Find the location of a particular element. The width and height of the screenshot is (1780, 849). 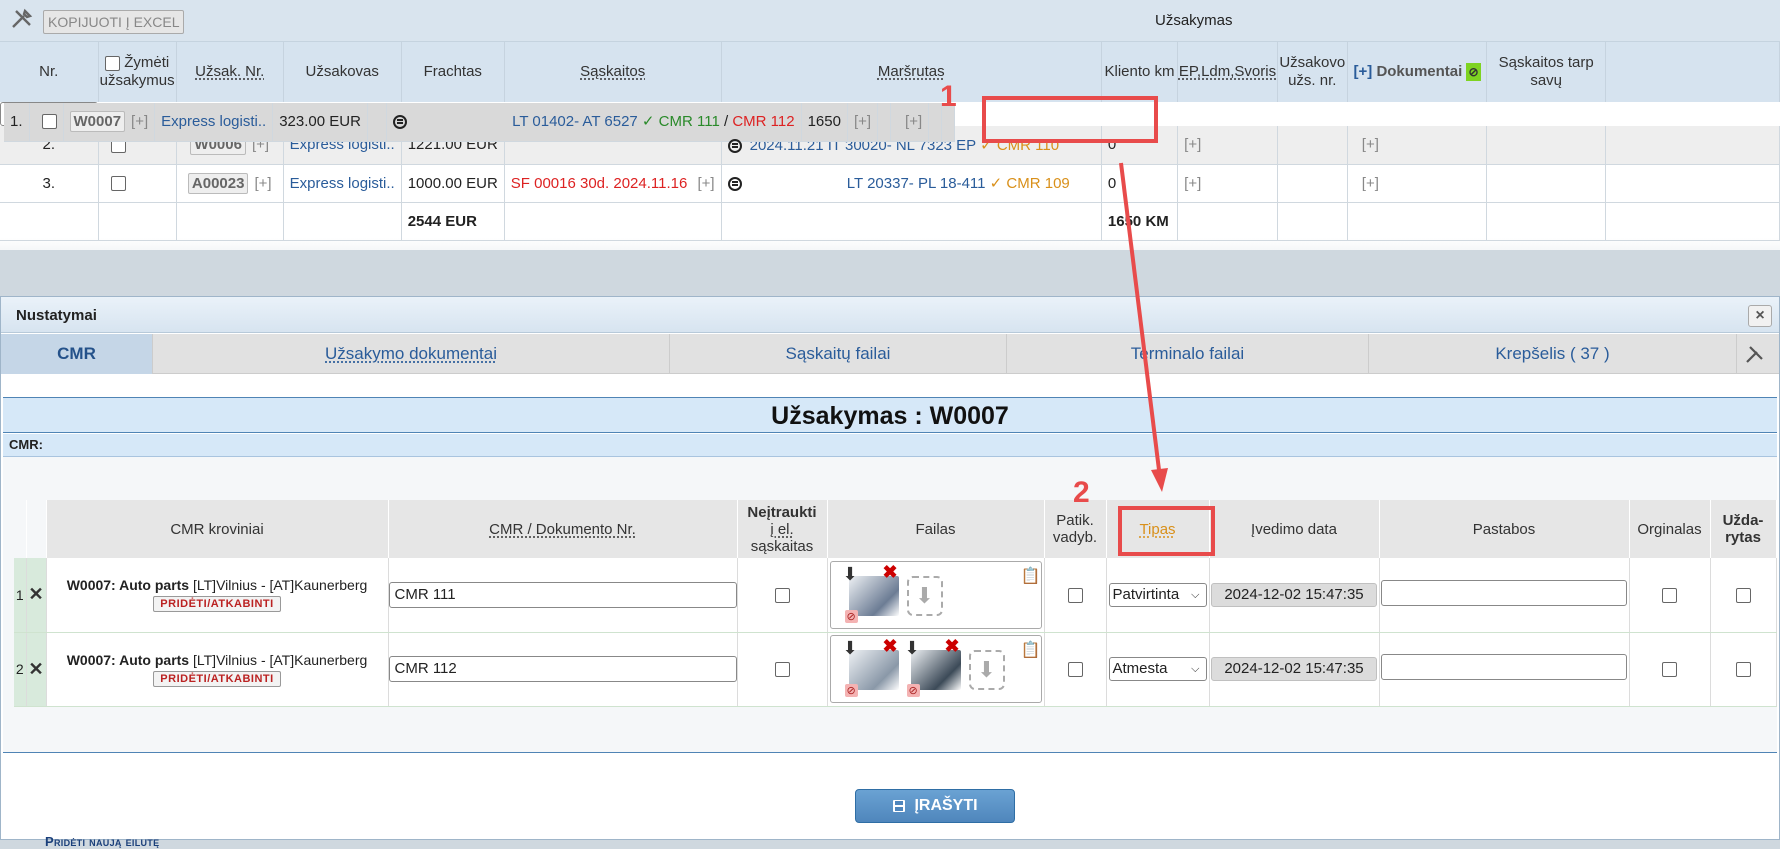

invoice-expand: [+] is located at coordinates (706, 183).